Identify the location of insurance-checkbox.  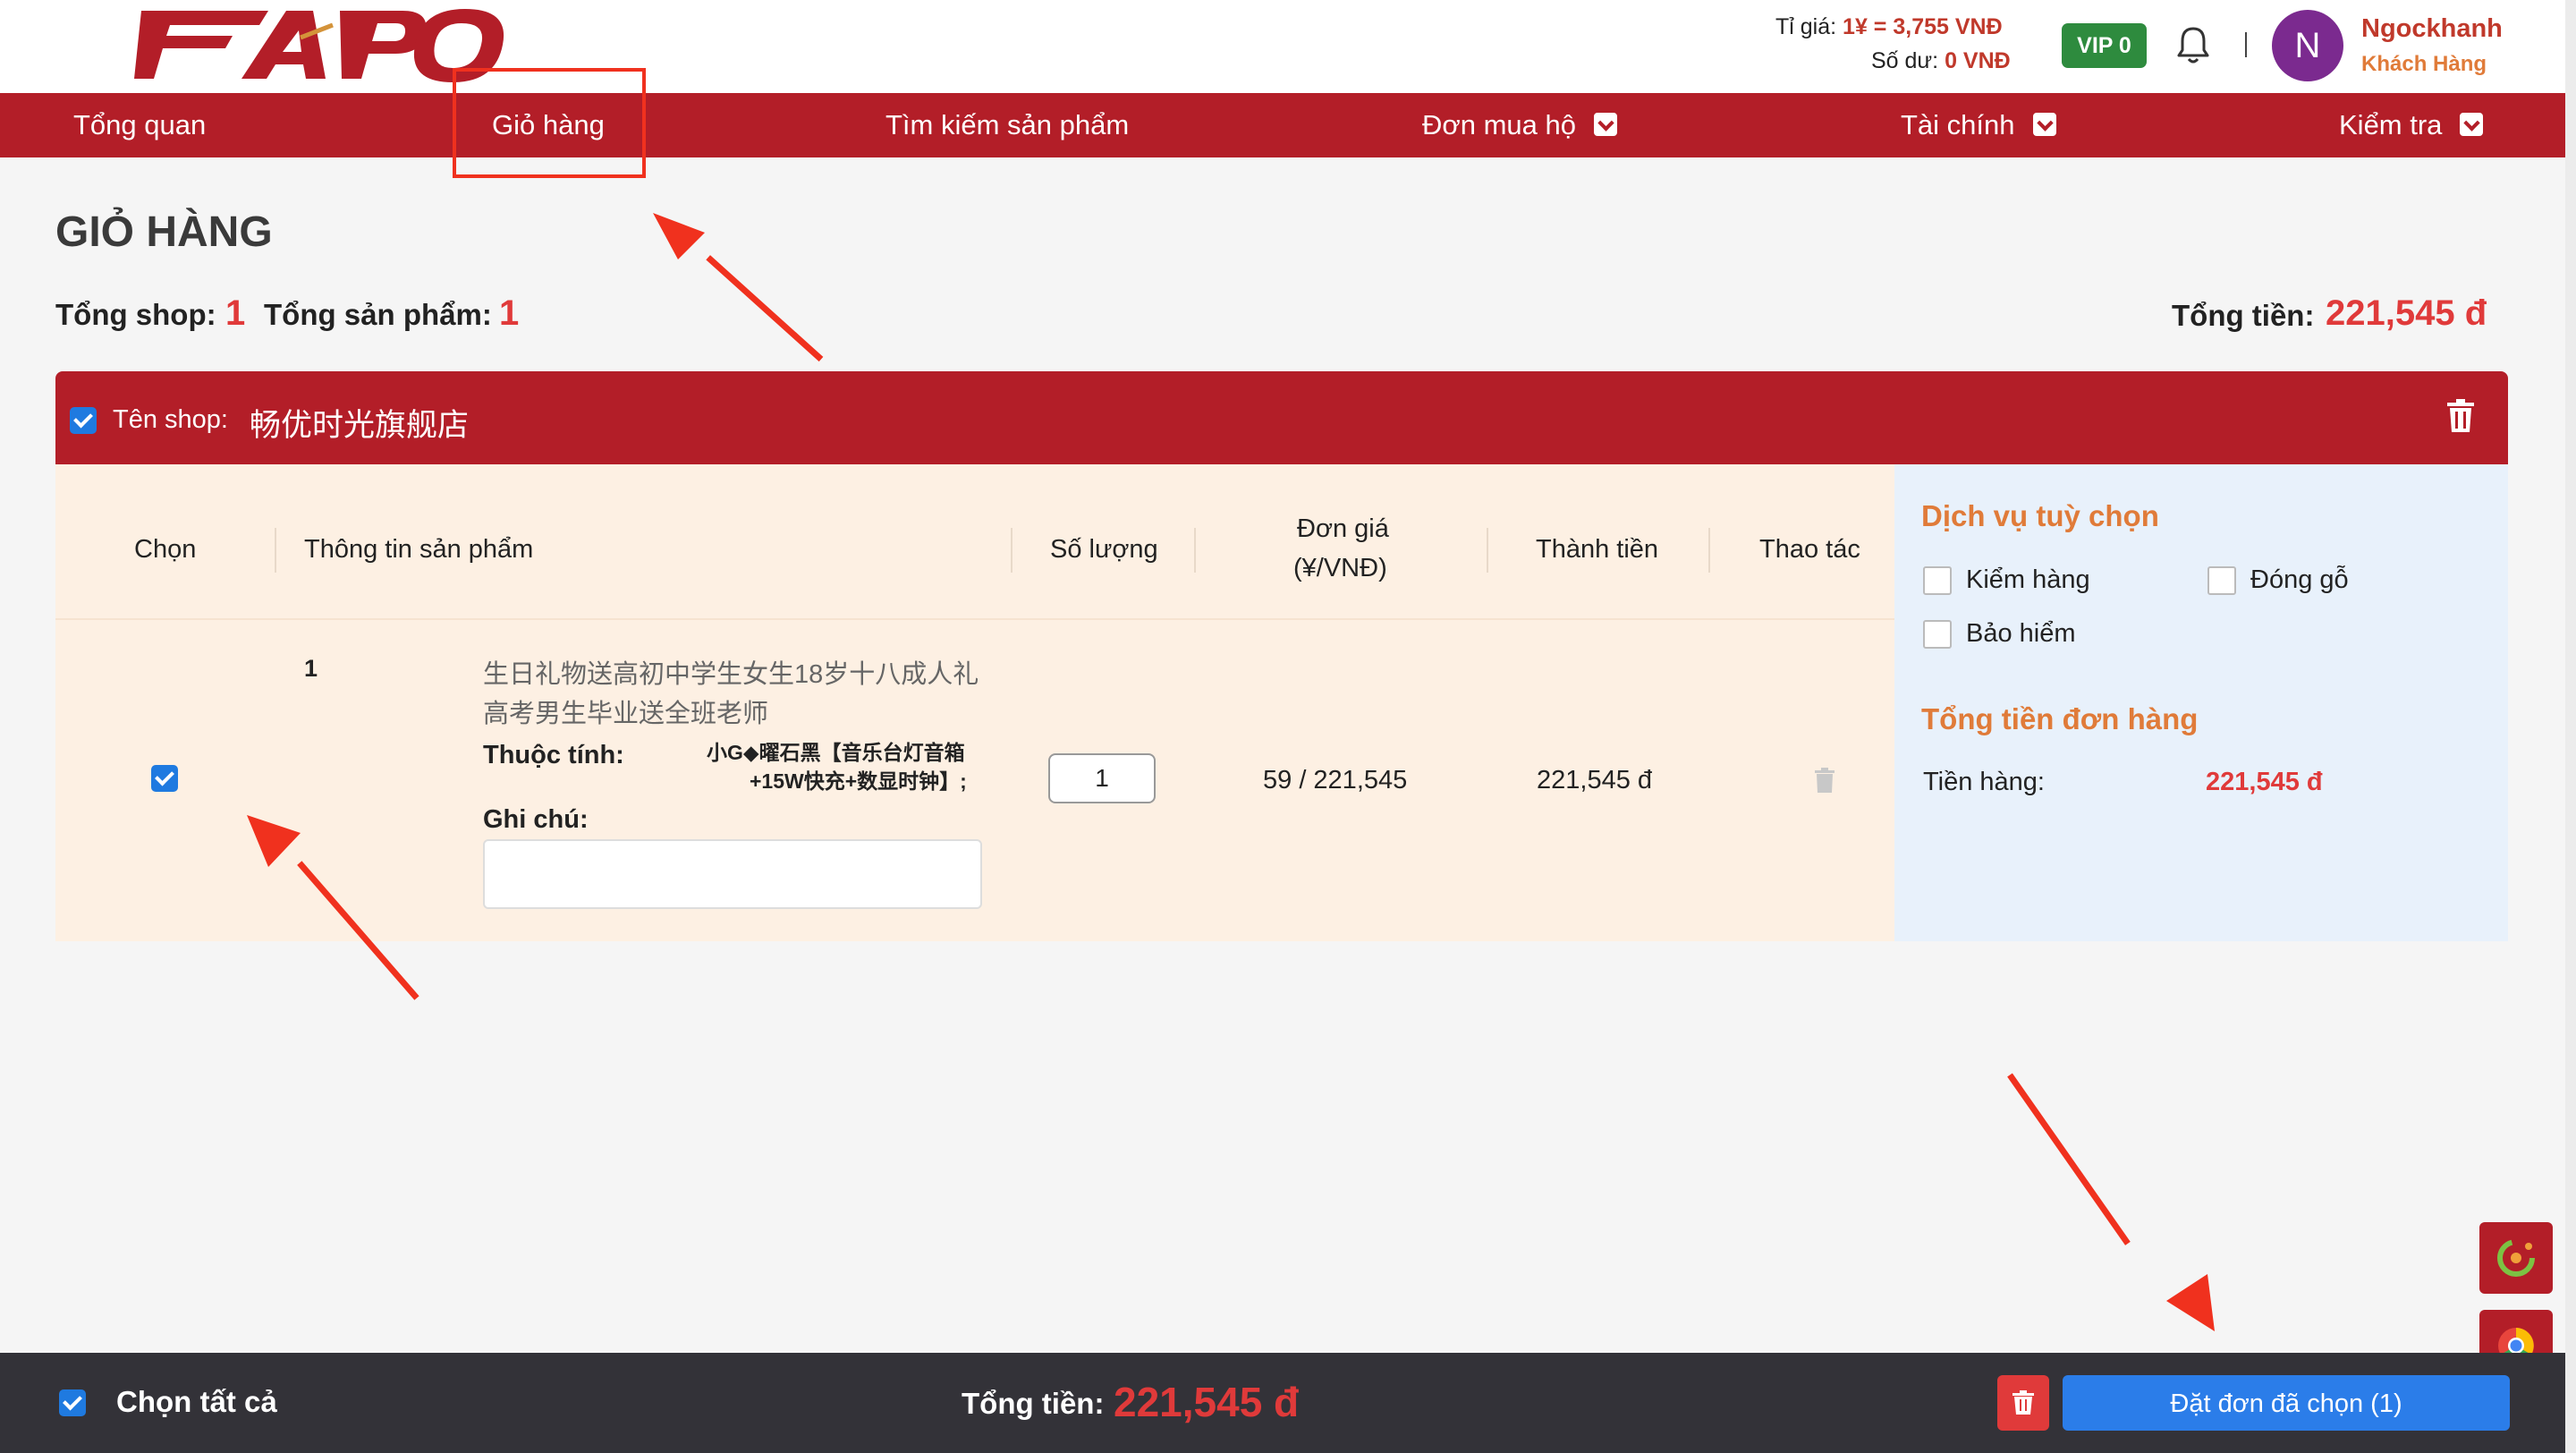
(1937, 634).